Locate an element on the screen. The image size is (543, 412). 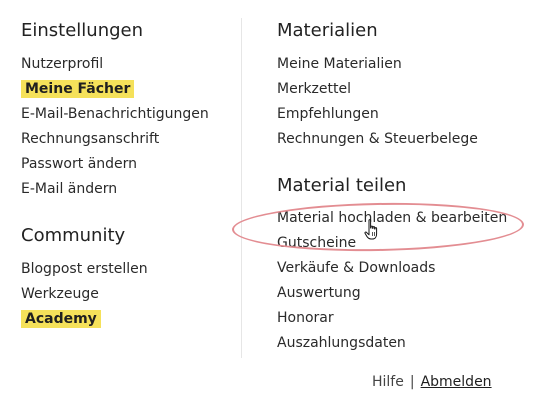
menu-item-email-aendern: E-Mail ändern is located at coordinates (69, 189).